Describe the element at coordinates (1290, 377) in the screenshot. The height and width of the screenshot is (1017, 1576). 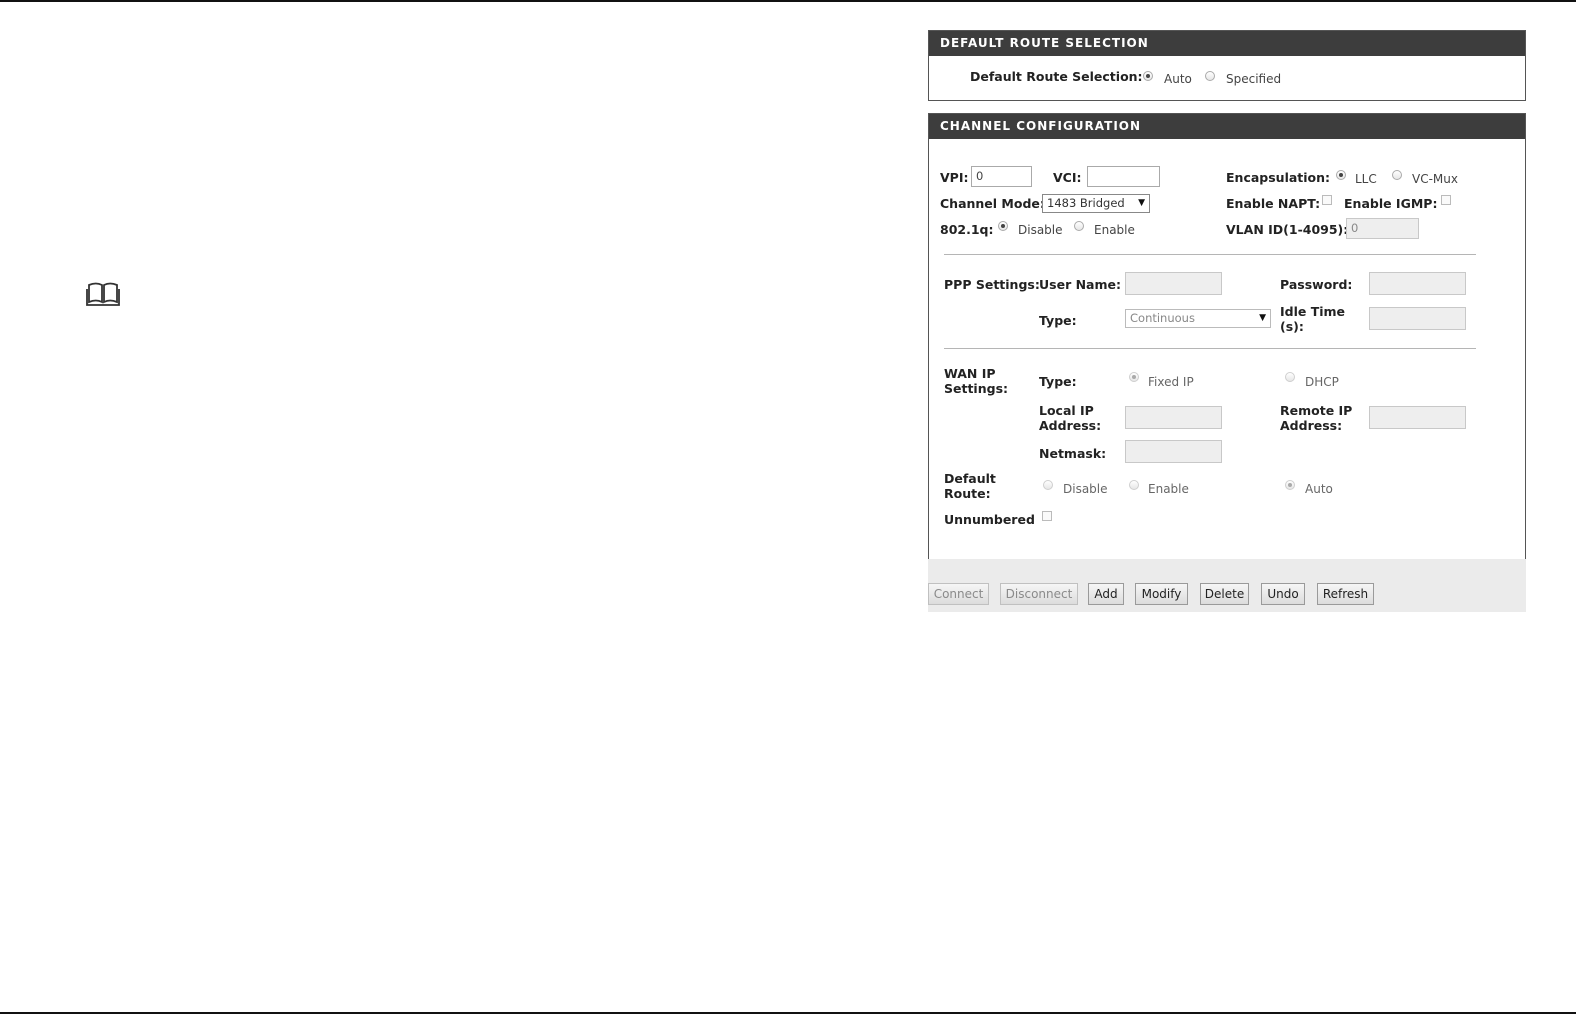
I see `wan-dhcp-radio` at that location.